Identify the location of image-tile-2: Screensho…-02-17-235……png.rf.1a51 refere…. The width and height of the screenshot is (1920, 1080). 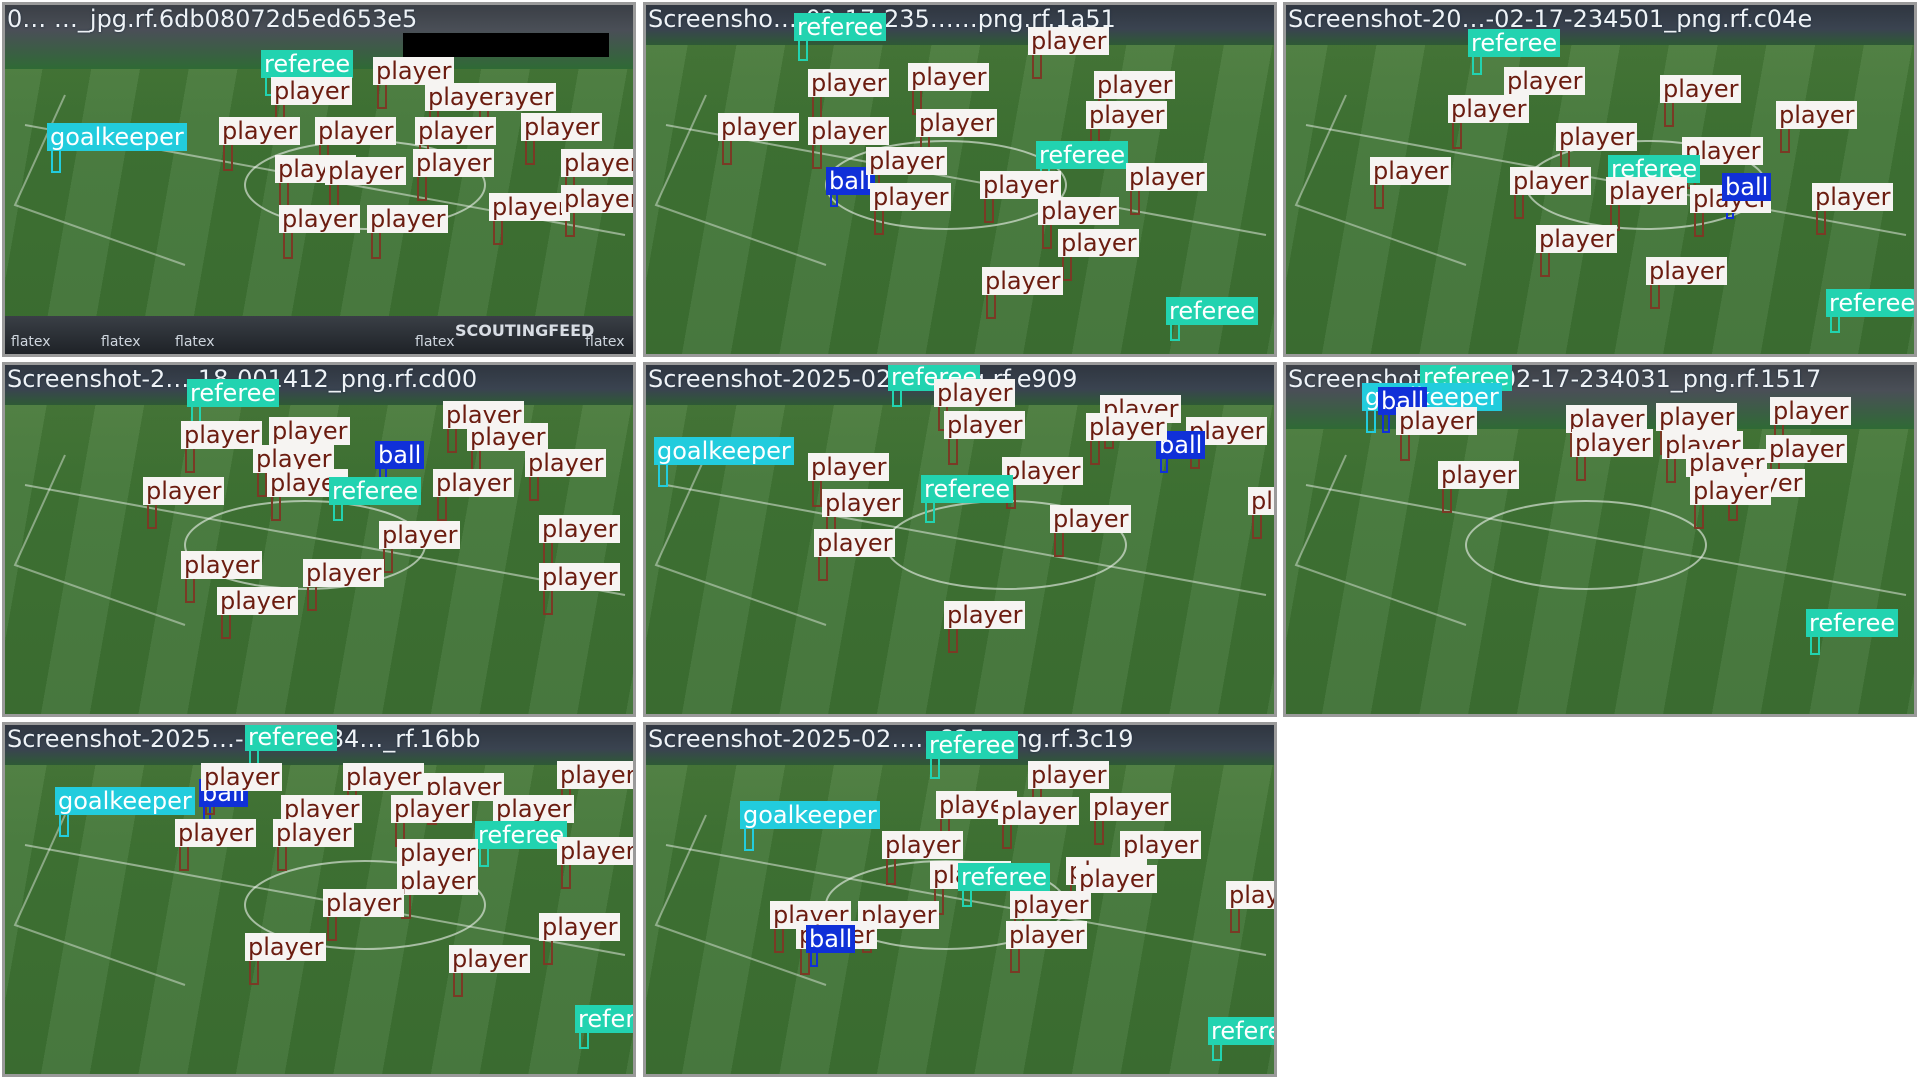
(960, 179).